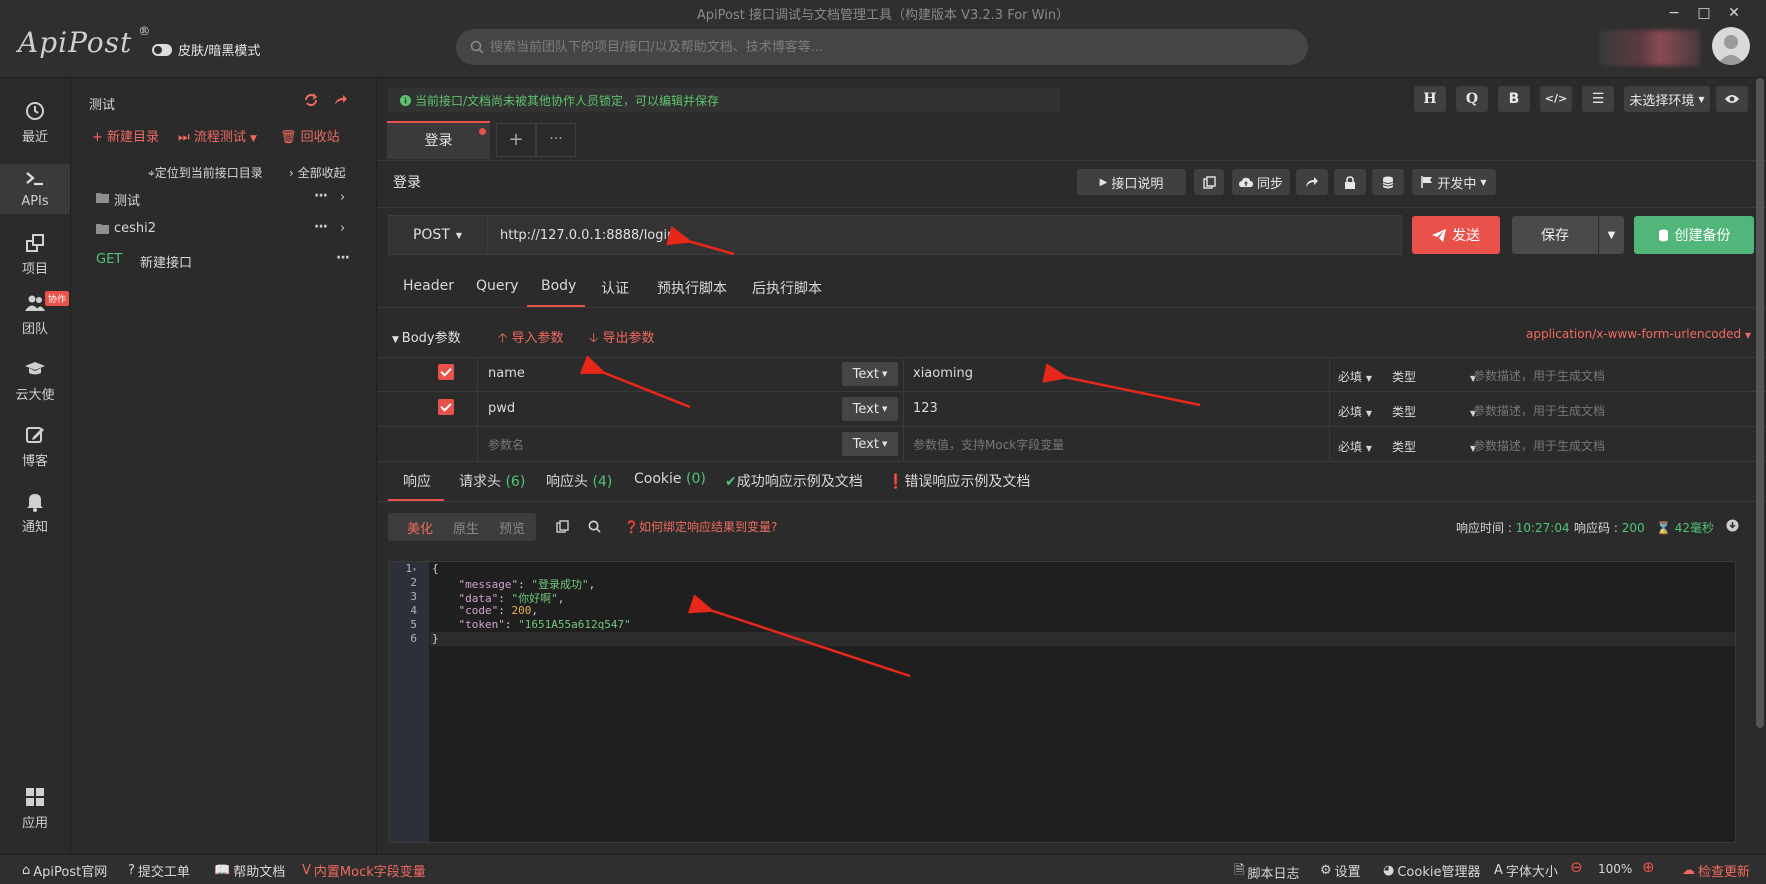 This screenshot has height=884, width=1766. I want to click on log-icon: 🗎, so click(1239, 870).